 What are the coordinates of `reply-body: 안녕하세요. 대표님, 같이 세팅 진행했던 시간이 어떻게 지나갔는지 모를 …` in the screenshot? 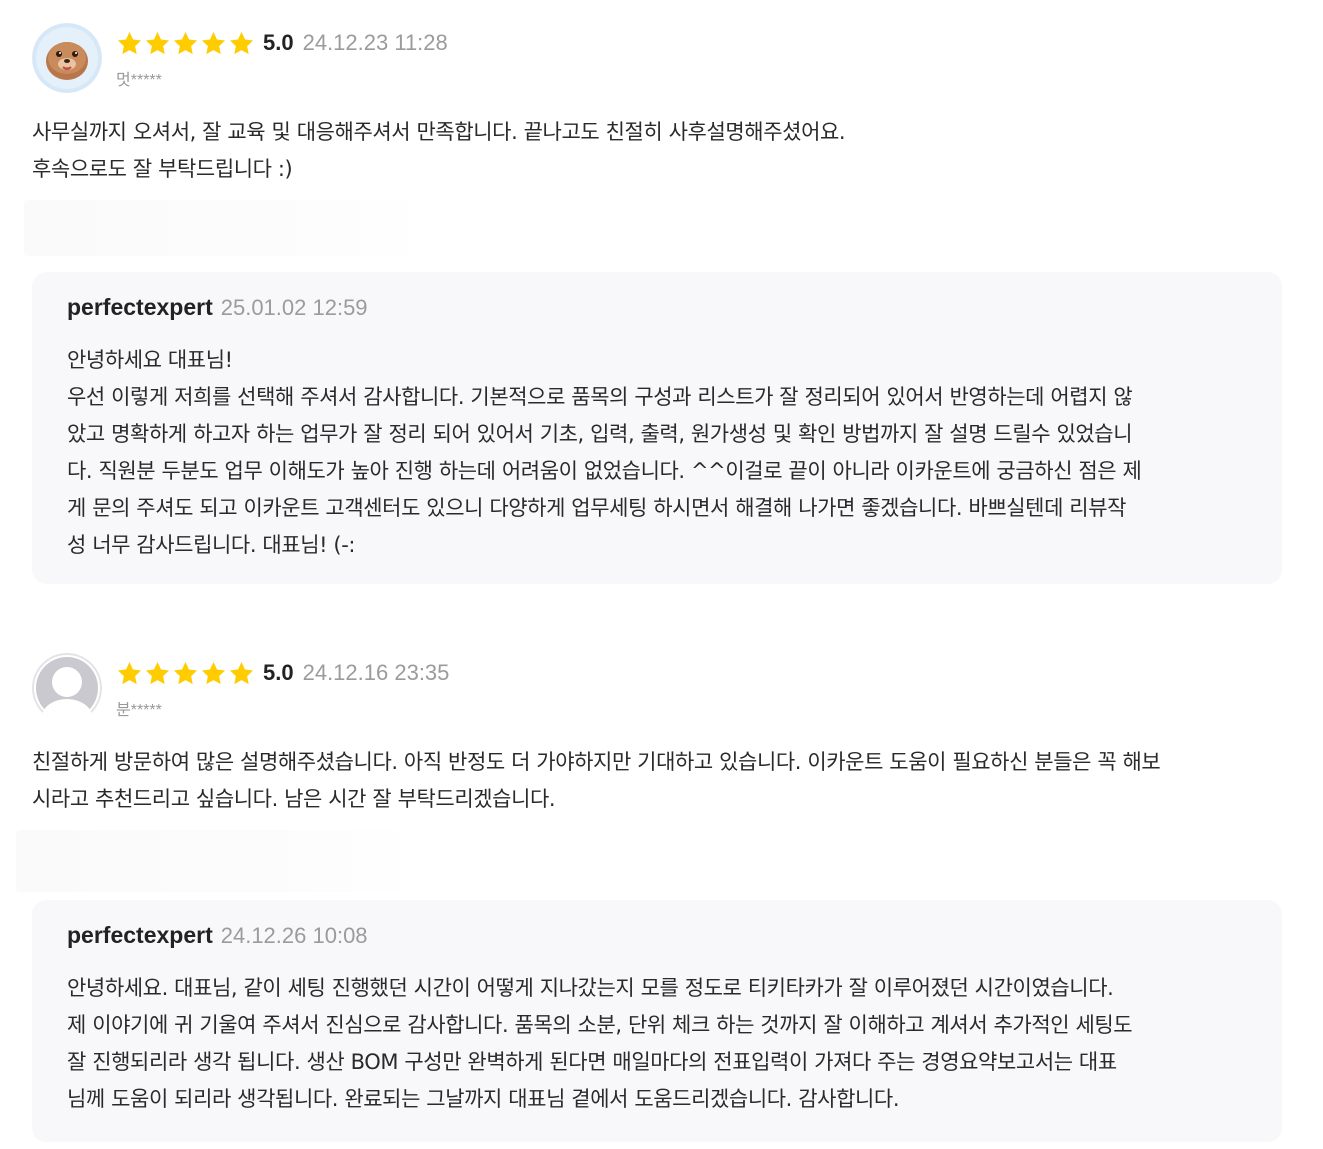 It's located at (662, 1044).